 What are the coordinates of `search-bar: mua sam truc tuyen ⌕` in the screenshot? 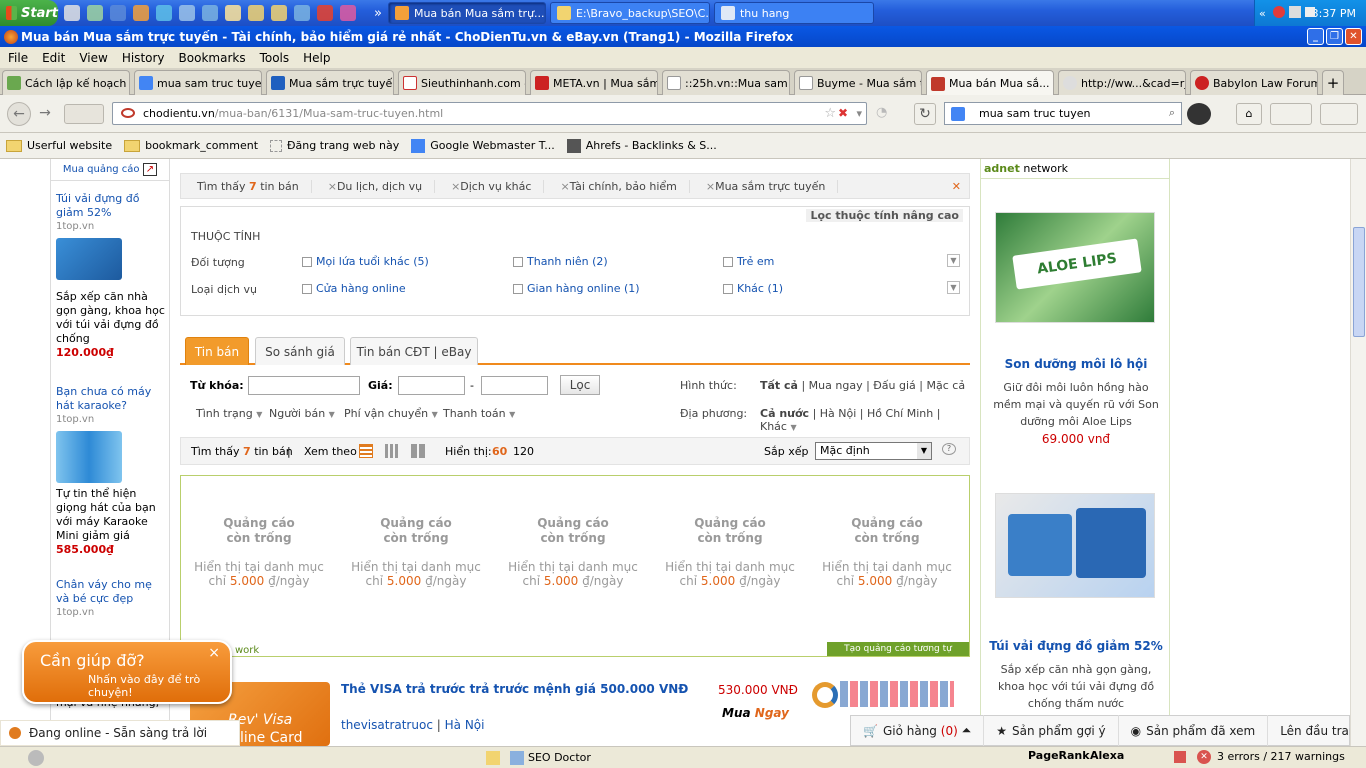 It's located at (1063, 113).